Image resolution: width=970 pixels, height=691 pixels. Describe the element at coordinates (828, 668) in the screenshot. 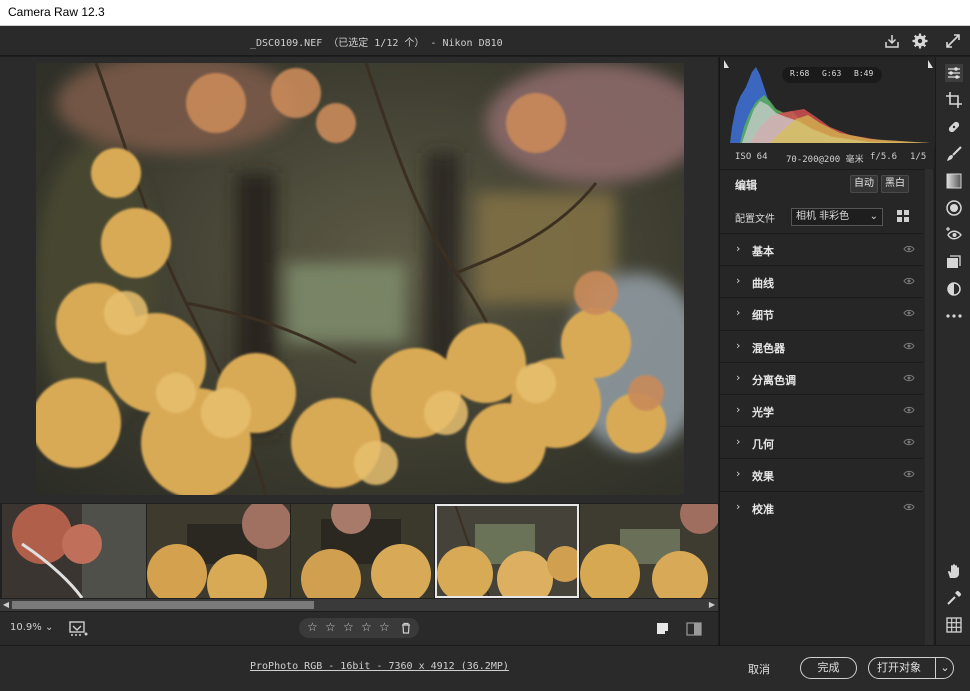

I see `done-button: 完成` at that location.